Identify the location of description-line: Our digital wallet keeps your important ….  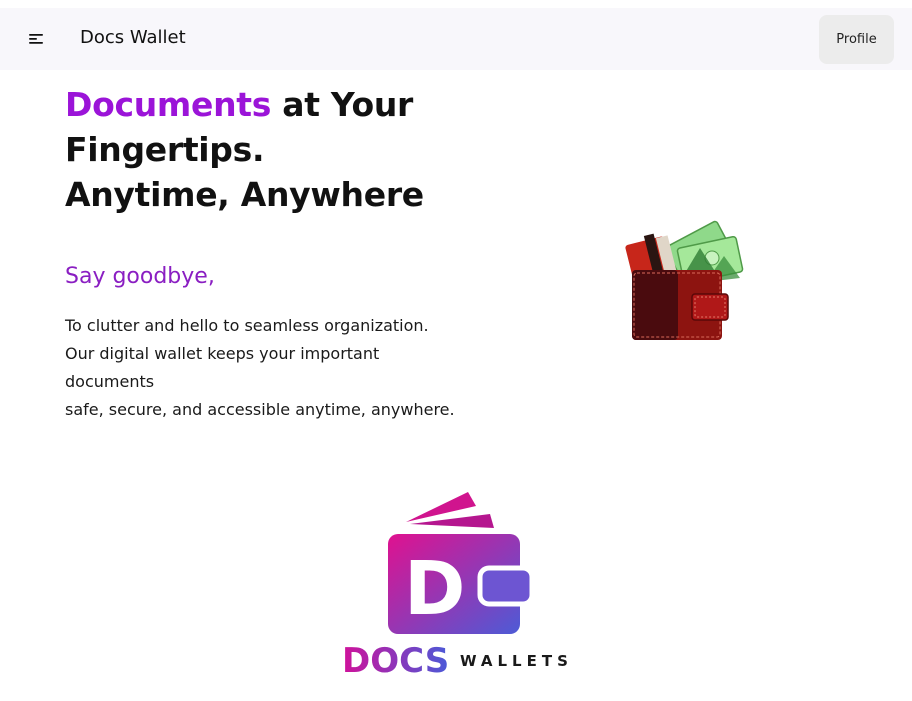
(222, 367).